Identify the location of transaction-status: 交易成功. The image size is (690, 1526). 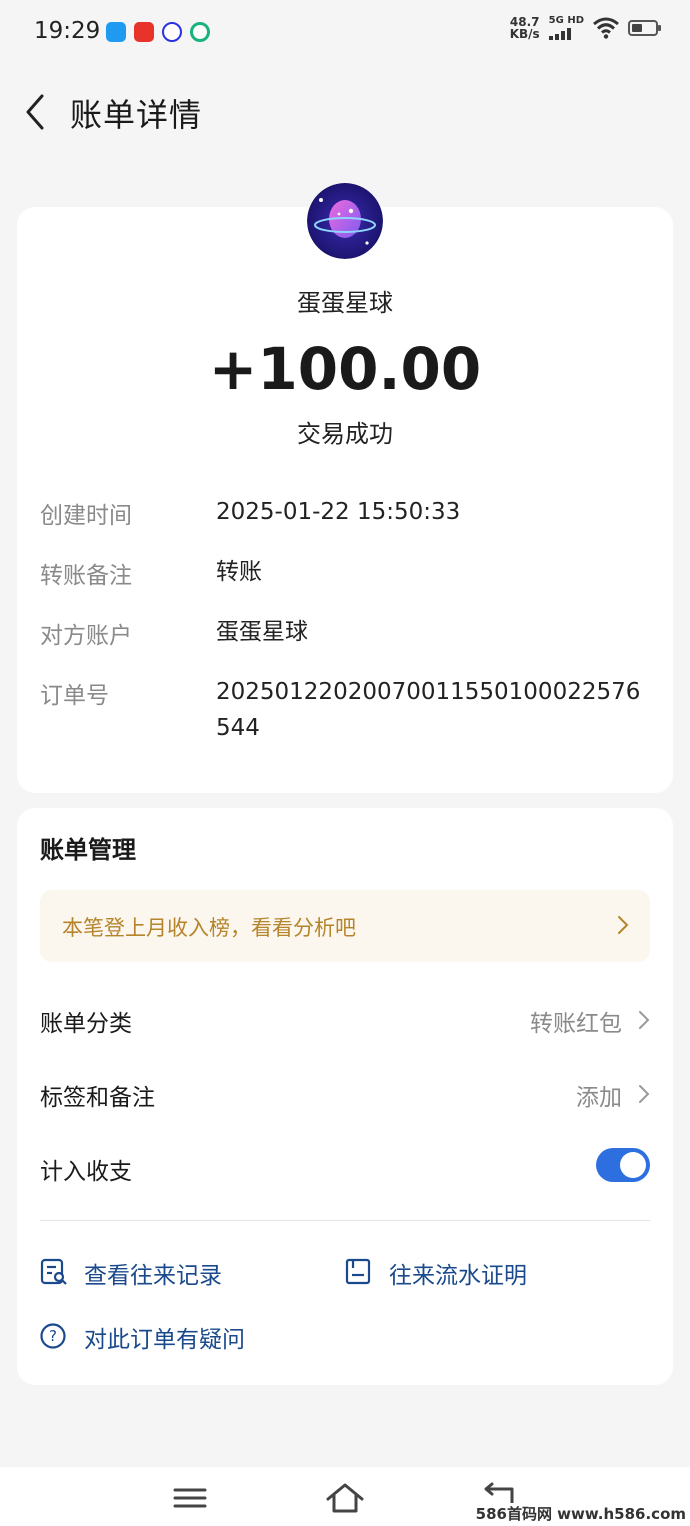
(345, 434).